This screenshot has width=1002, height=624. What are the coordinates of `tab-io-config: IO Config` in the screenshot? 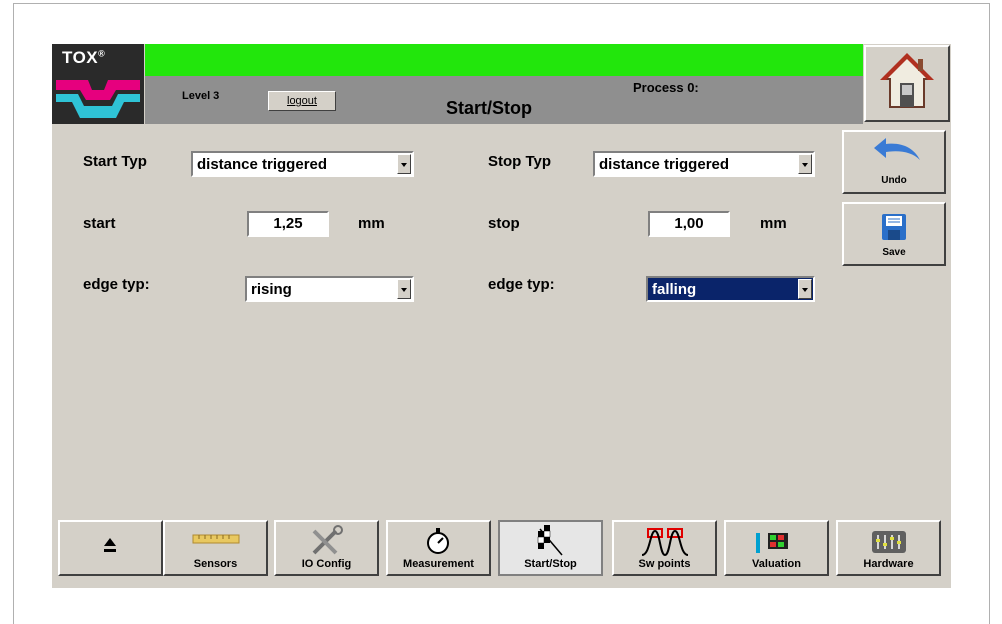 It's located at (326, 548).